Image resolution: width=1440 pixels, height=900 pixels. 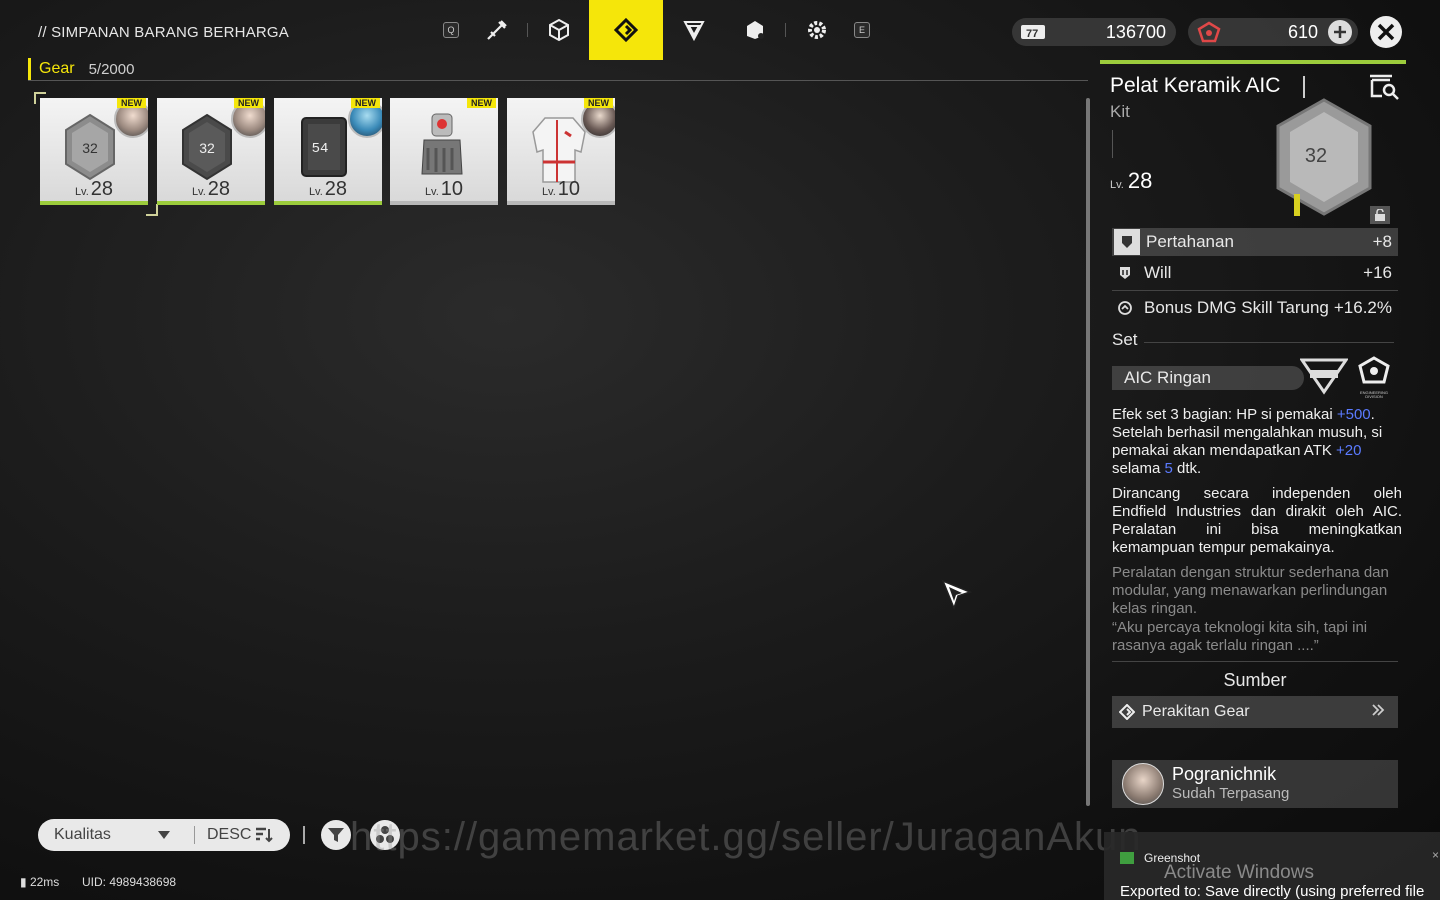 What do you see at coordinates (1239, 872) in the screenshot?
I see `activate-windows-text: Activate Windows` at bounding box center [1239, 872].